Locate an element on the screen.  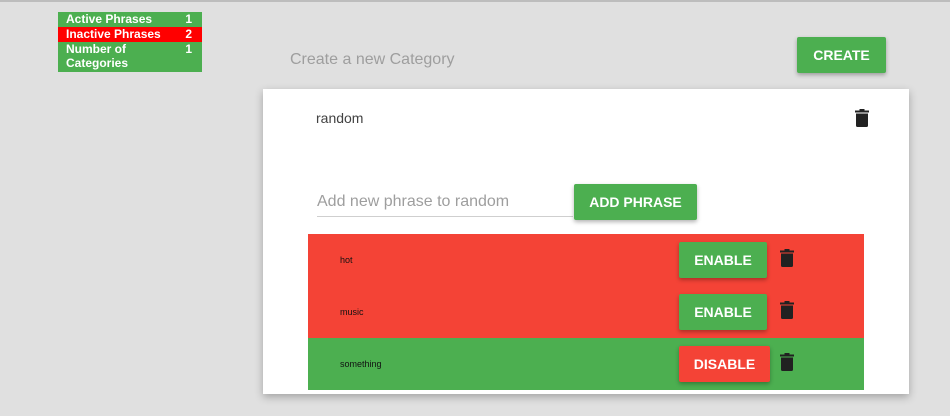
stat-number-of-categories: Number of Categories 1 is located at coordinates (130, 57).